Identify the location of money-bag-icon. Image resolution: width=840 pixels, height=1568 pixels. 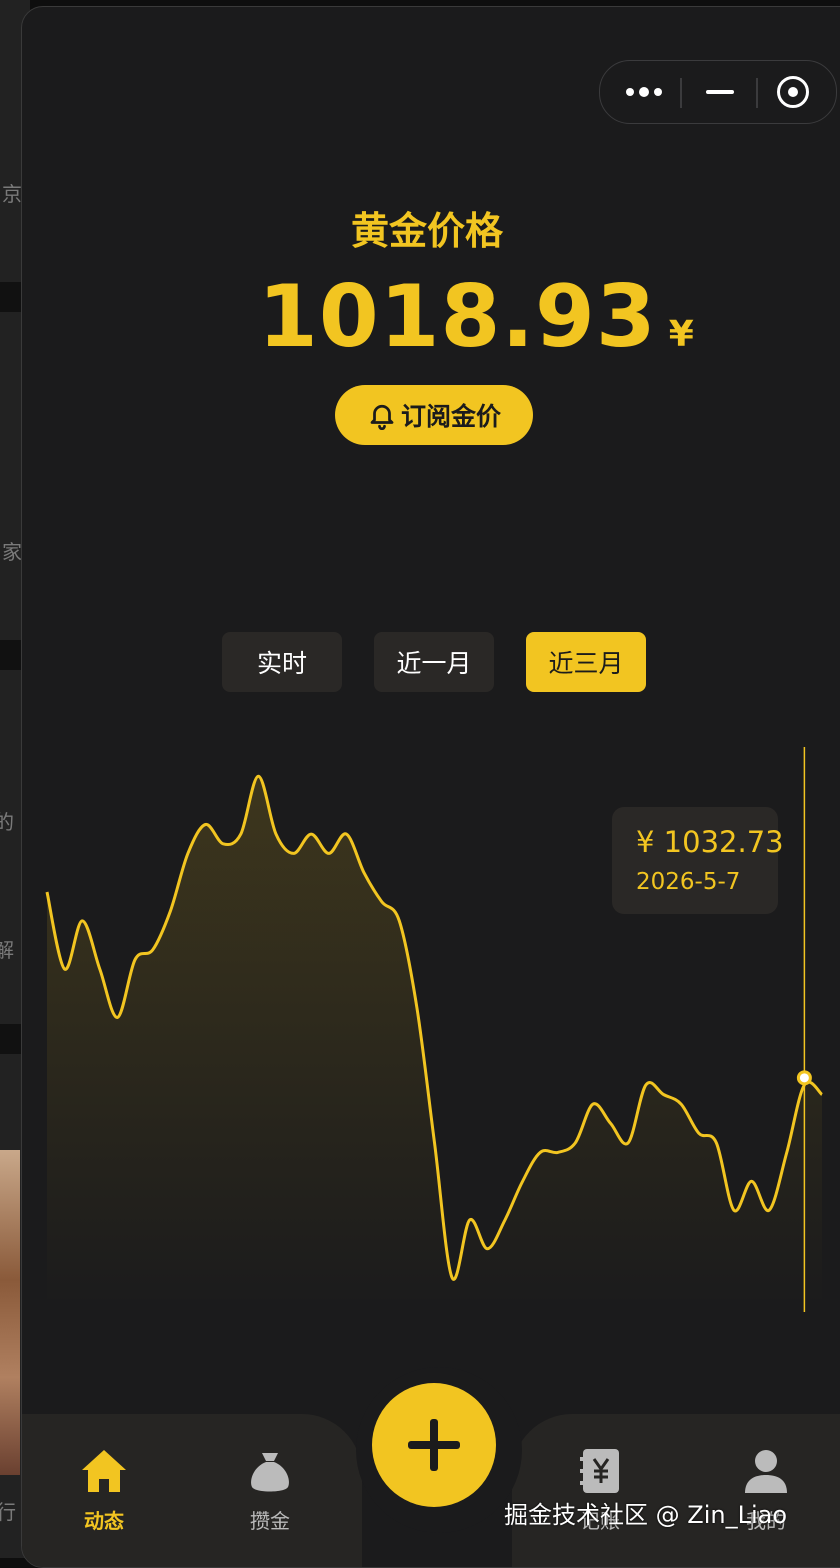
(270, 1472).